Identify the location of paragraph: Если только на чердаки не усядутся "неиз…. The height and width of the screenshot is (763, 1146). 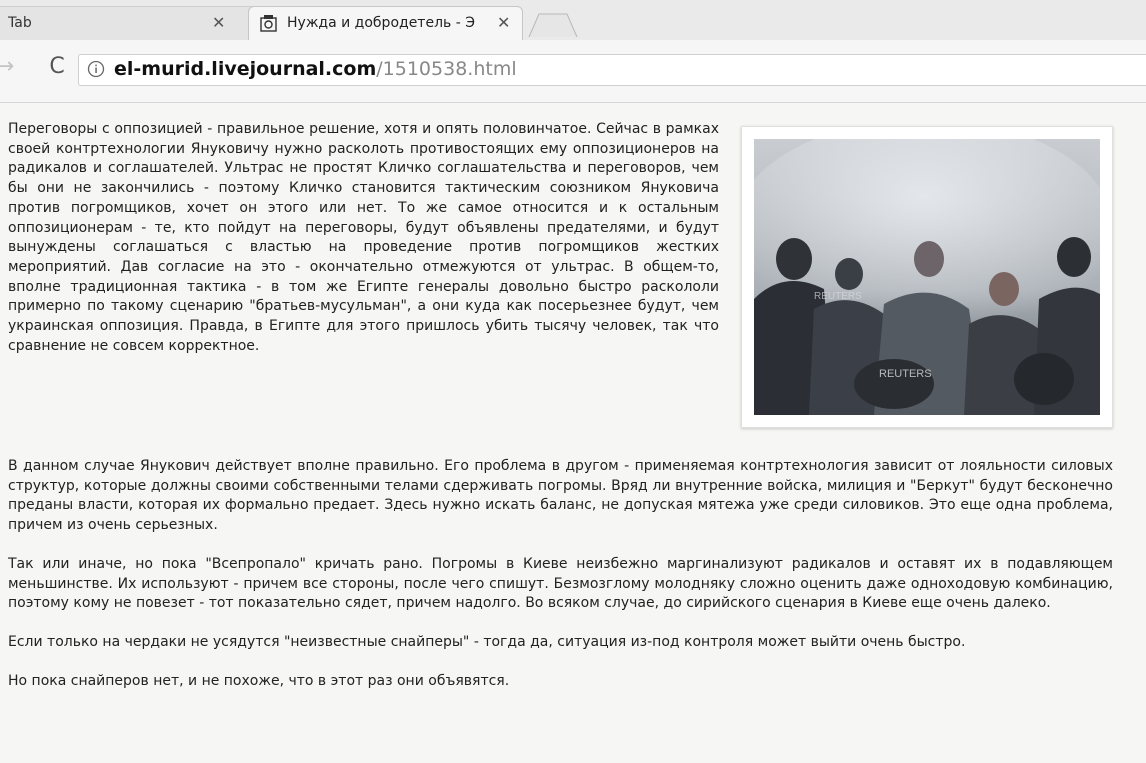
(487, 641).